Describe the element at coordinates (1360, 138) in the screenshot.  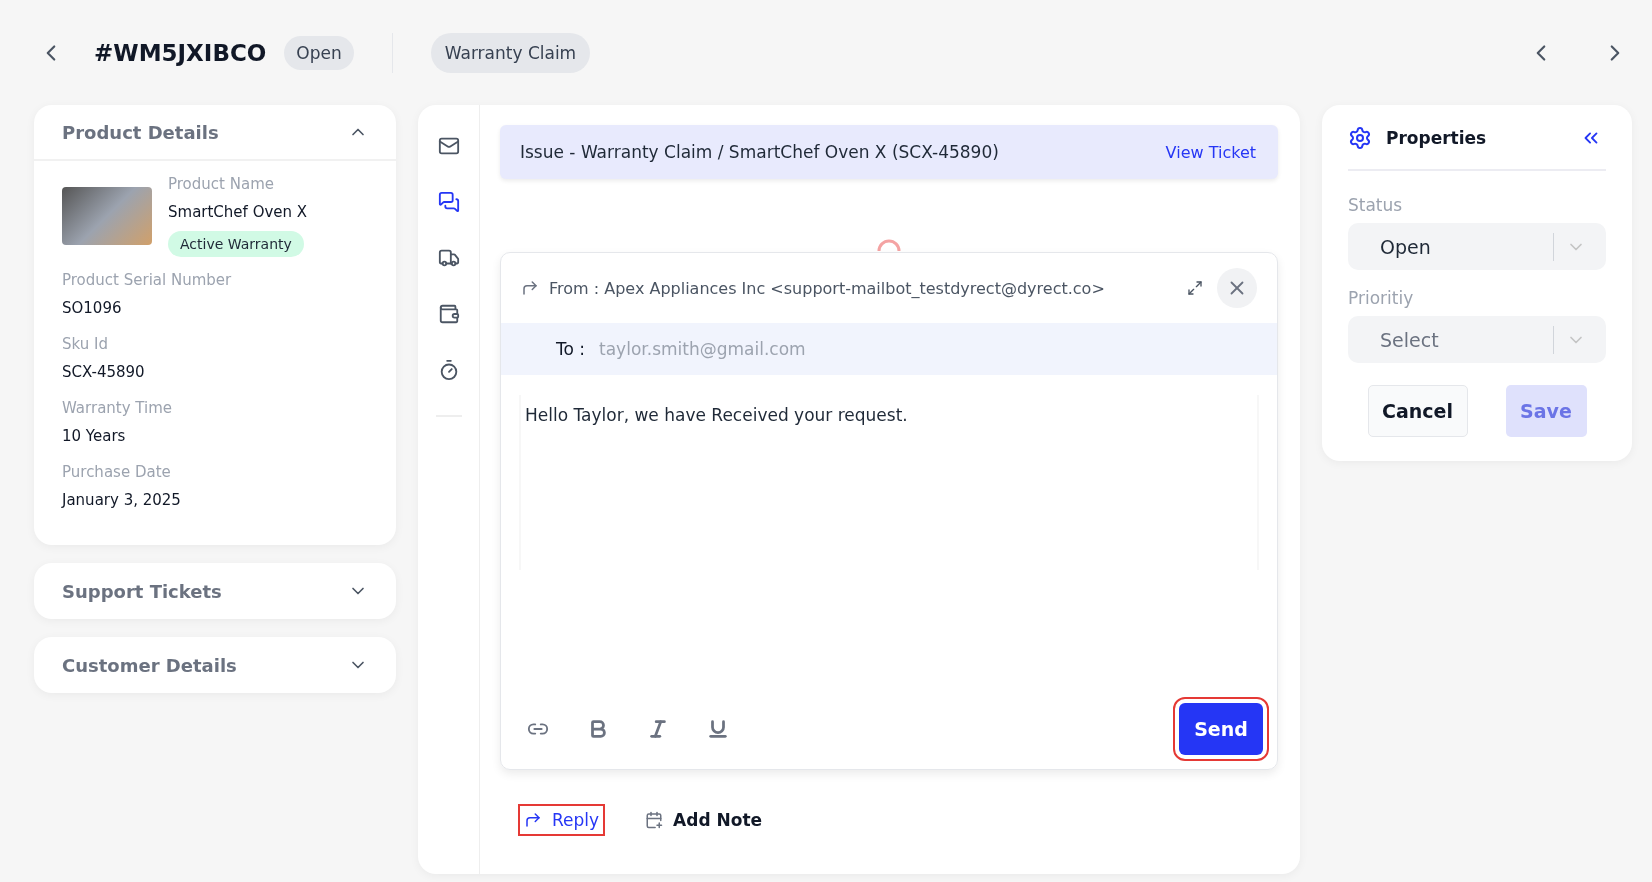
I see `settings-icon` at that location.